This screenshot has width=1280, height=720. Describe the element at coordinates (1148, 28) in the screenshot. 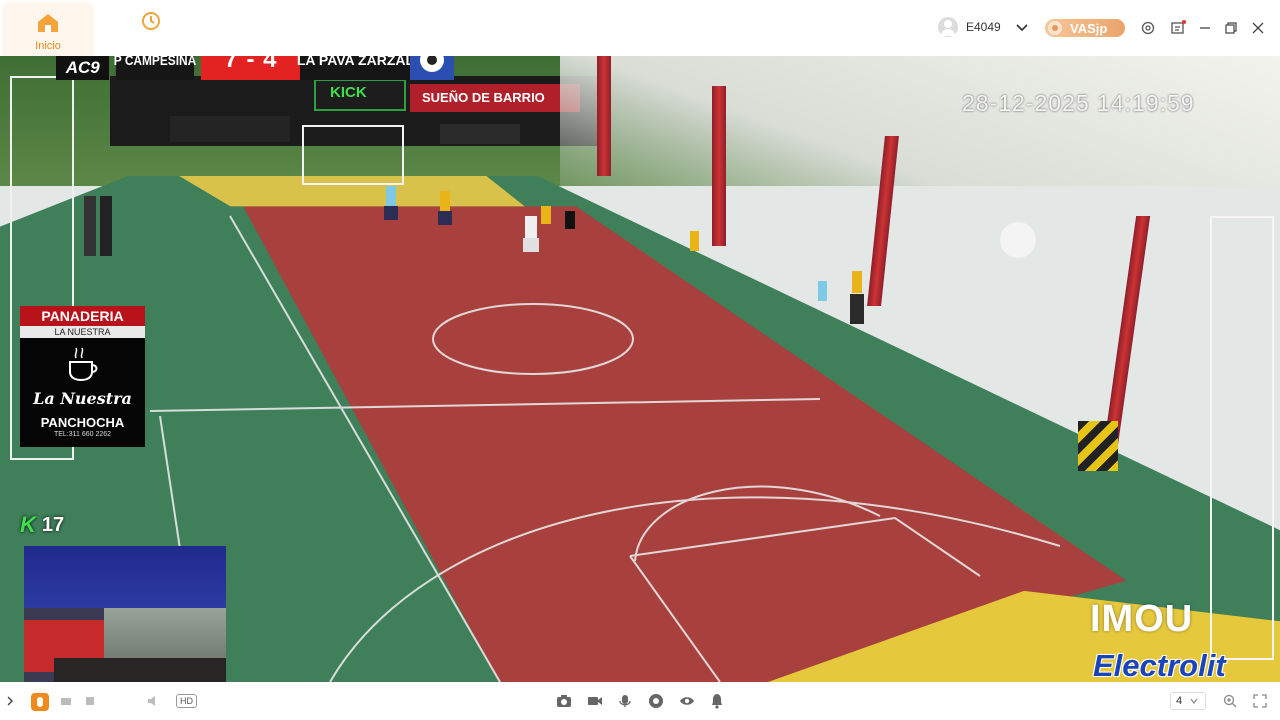

I see `target-icon` at that location.